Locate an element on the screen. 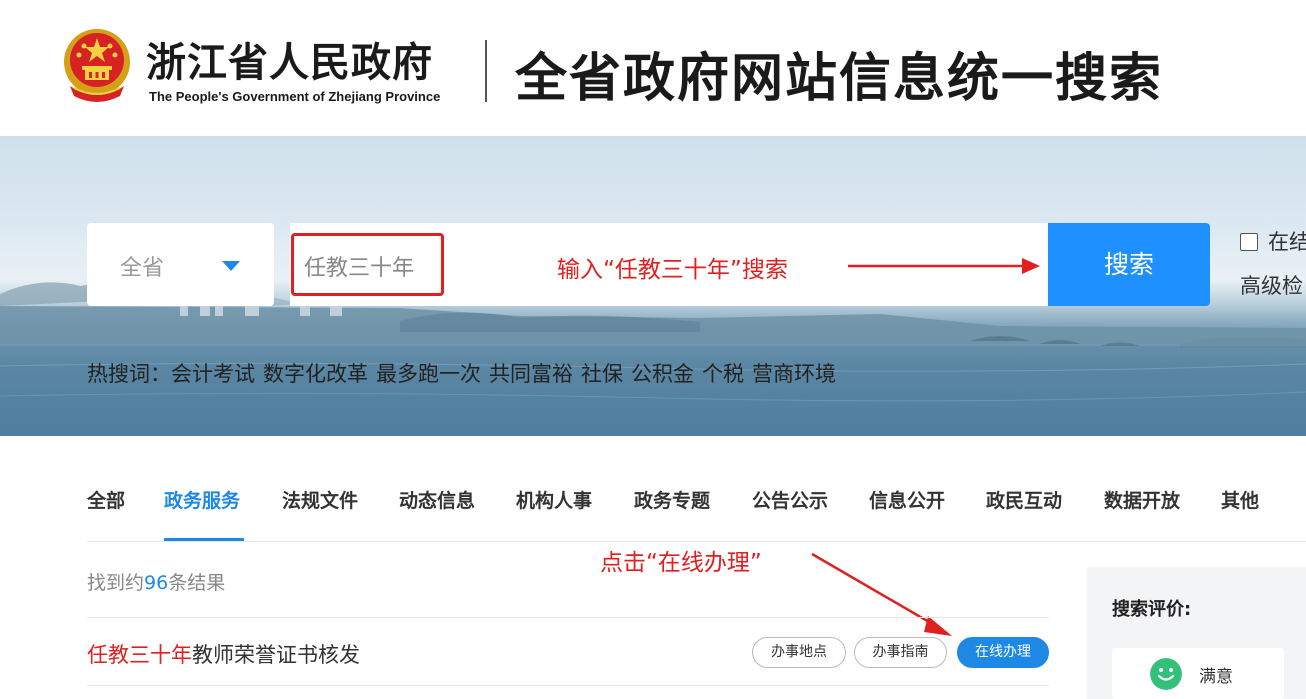  tab-interaction: 政民互动 is located at coordinates (1024, 499).